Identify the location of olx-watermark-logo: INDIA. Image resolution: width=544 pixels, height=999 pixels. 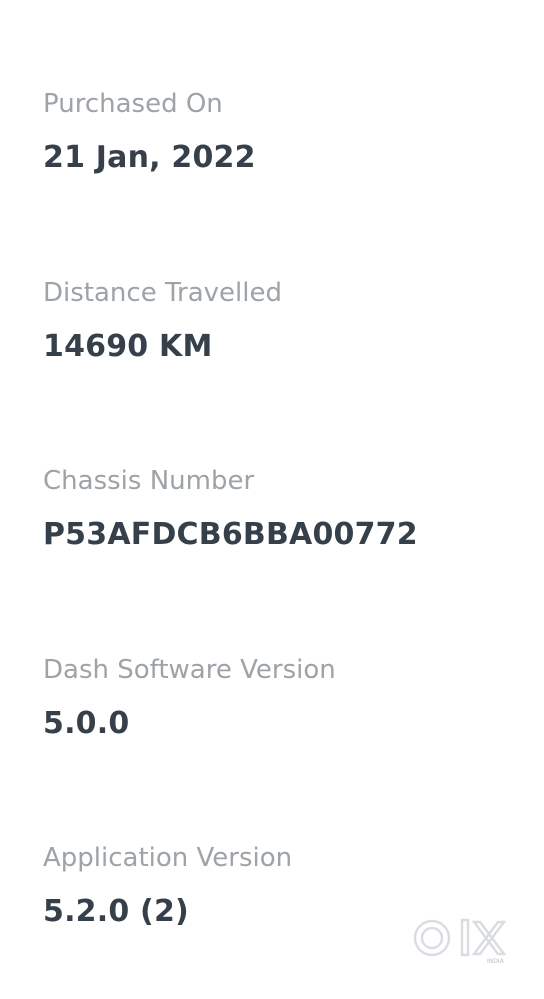
(460, 940).